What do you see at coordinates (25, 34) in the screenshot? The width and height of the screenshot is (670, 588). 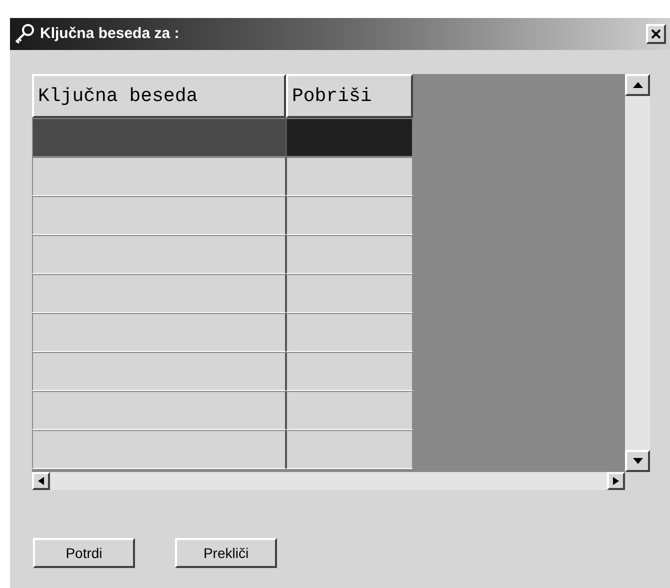 I see `key-icon` at bounding box center [25, 34].